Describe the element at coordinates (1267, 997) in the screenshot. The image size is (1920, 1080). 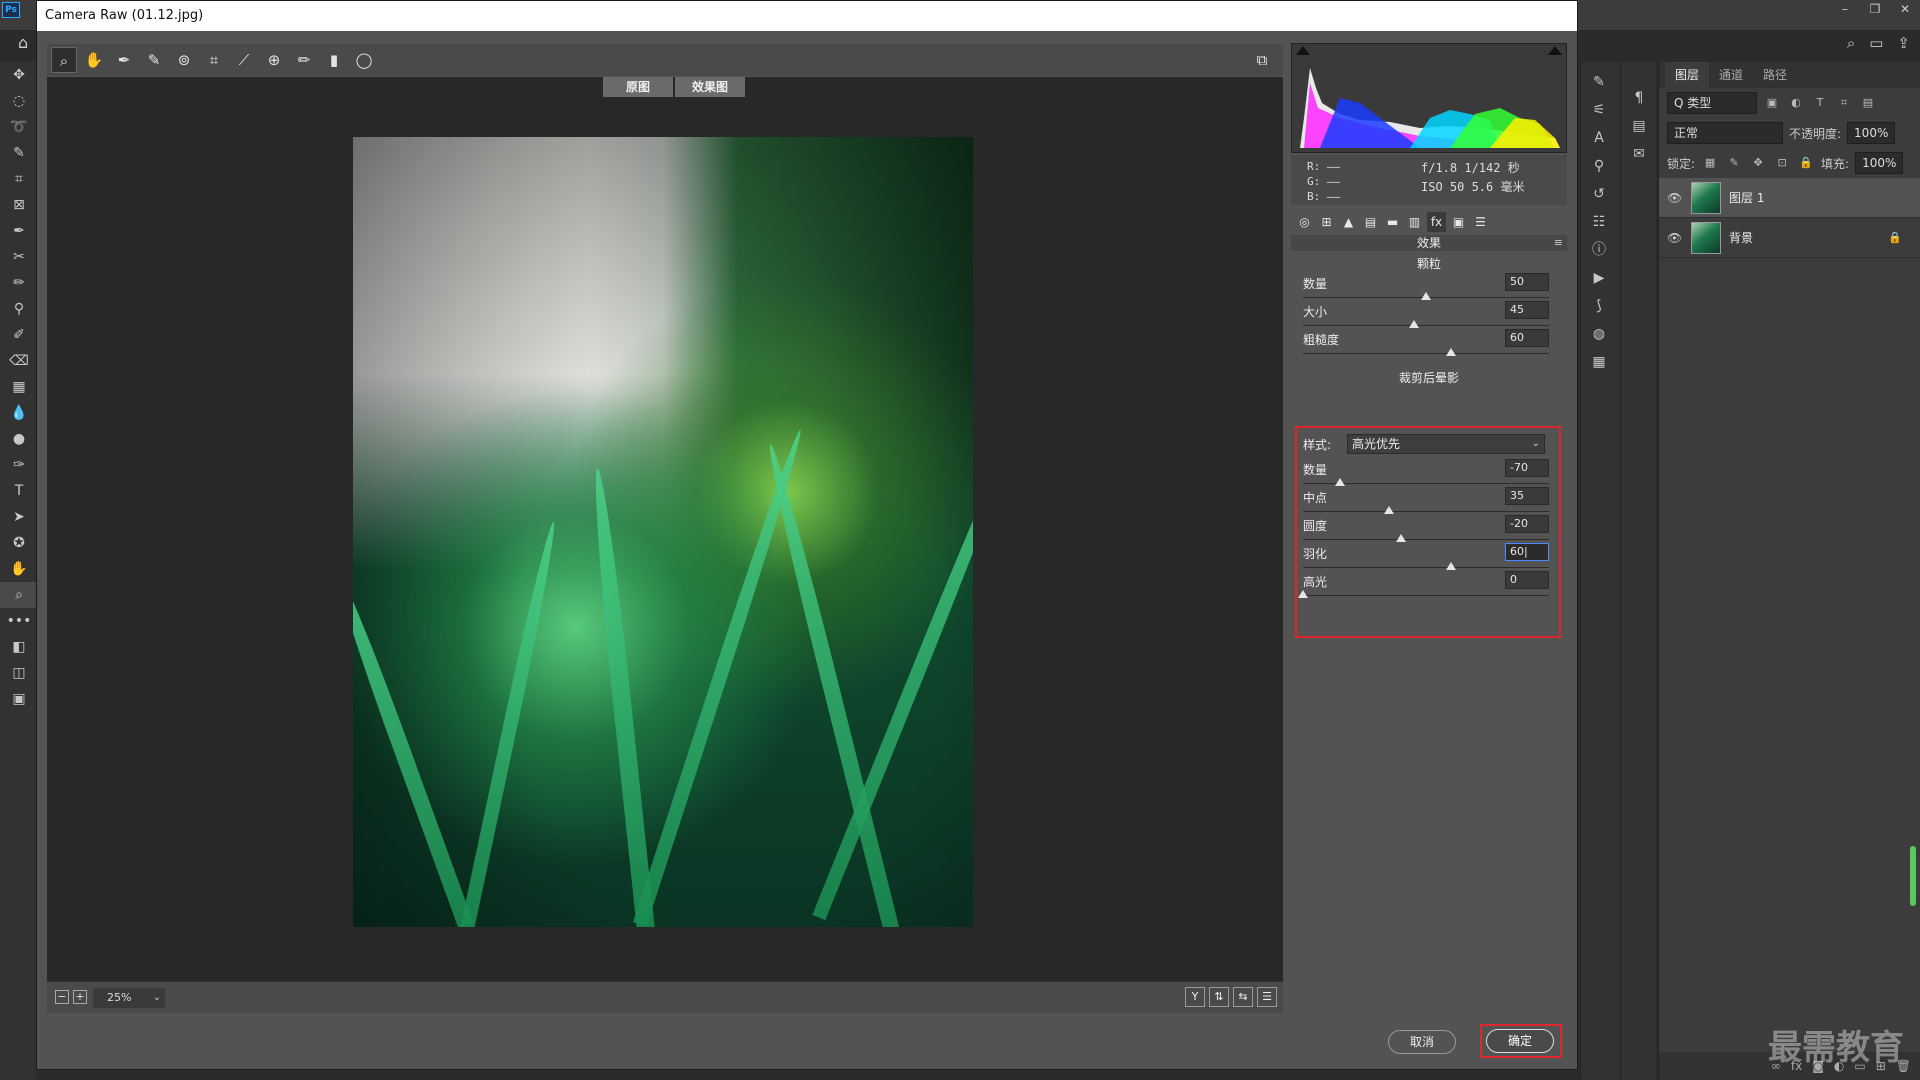
I see `preview-settings-icon: ☰` at that location.